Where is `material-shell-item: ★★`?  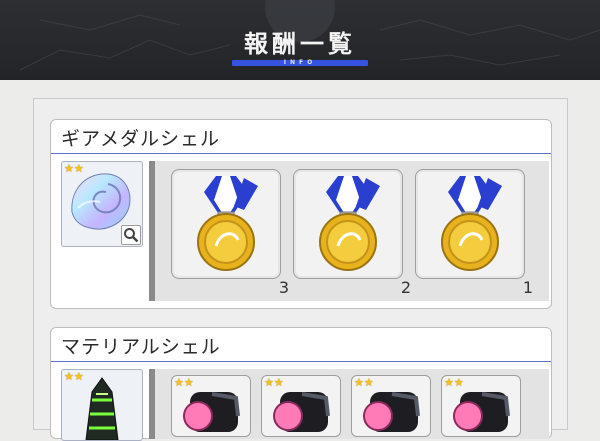 material-shell-item: ★★ is located at coordinates (102, 405).